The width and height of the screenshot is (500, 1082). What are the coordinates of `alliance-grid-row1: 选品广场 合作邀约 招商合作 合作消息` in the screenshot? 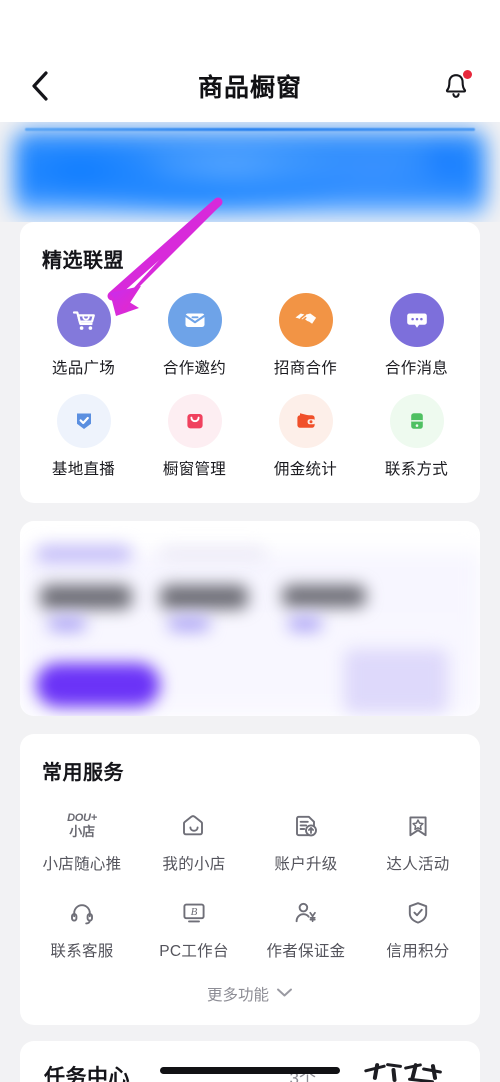 It's located at (250, 329).